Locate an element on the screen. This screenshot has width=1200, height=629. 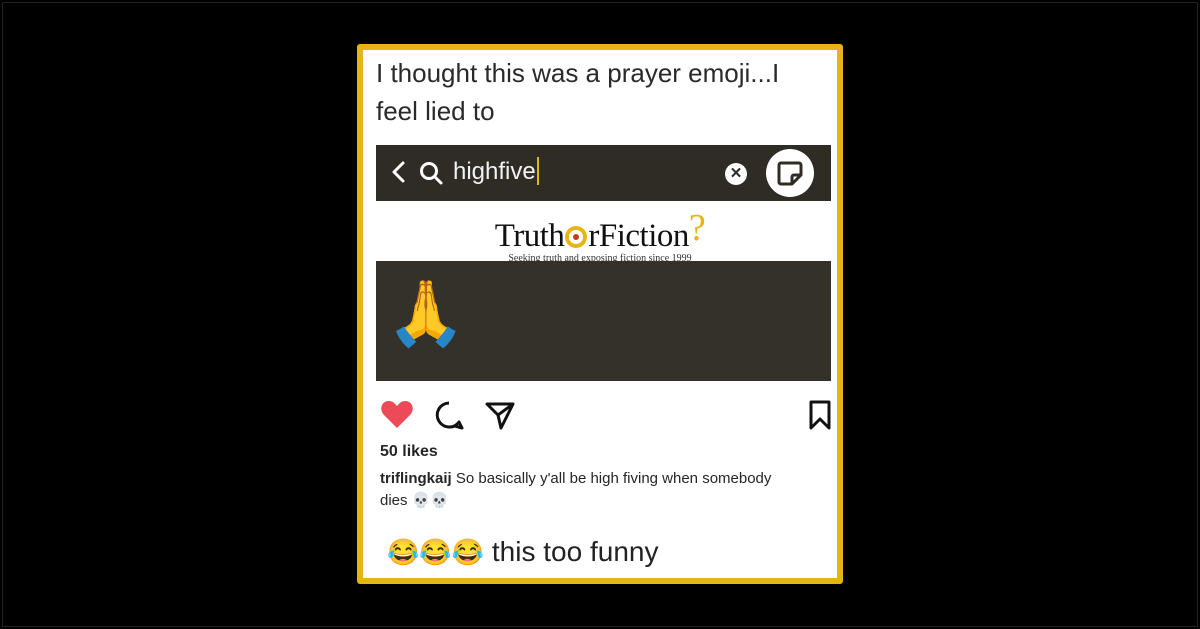
chevron-left-icon is located at coordinates (399, 172).